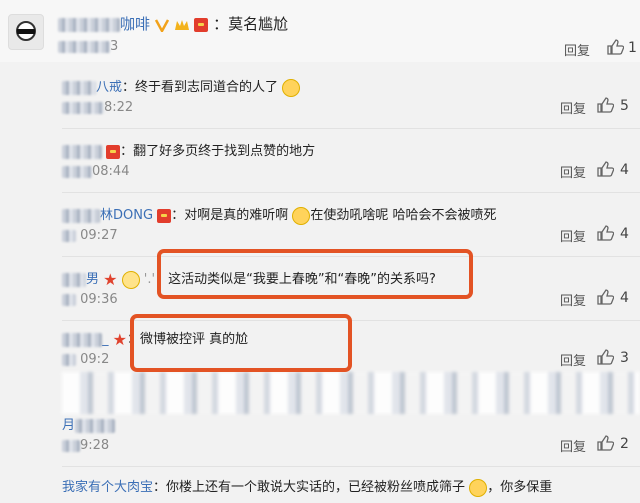 The height and width of the screenshot is (503, 640). What do you see at coordinates (291, 87) in the screenshot?
I see `grin-emoji-icon` at bounding box center [291, 87].